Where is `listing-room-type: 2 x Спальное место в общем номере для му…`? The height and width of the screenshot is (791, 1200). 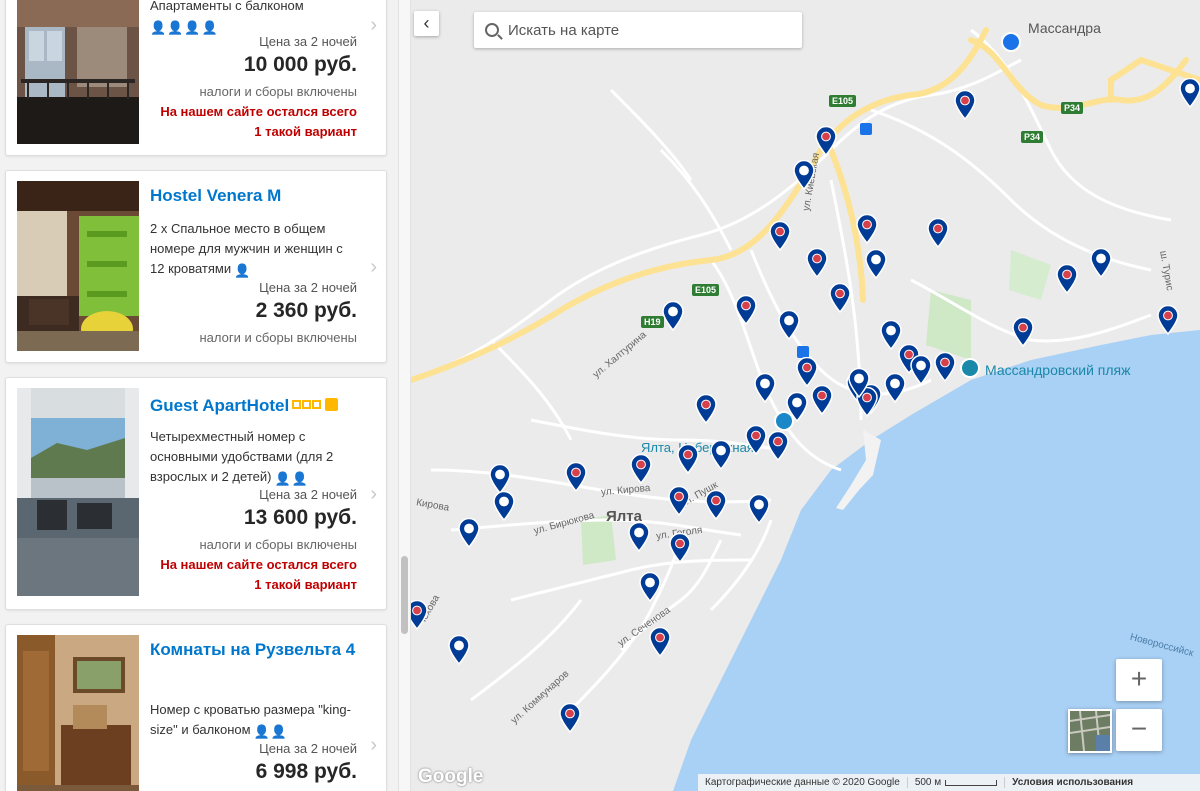 listing-room-type: 2 x Спальное место в общем номере для му… is located at coordinates (254, 250).